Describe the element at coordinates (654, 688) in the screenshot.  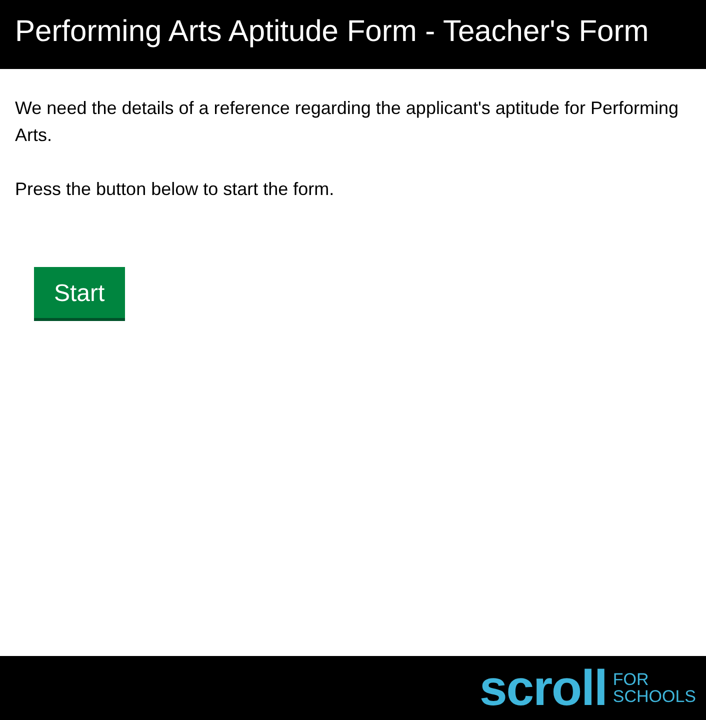
I see `logo-tagline: FOR SCHOOLS` at that location.